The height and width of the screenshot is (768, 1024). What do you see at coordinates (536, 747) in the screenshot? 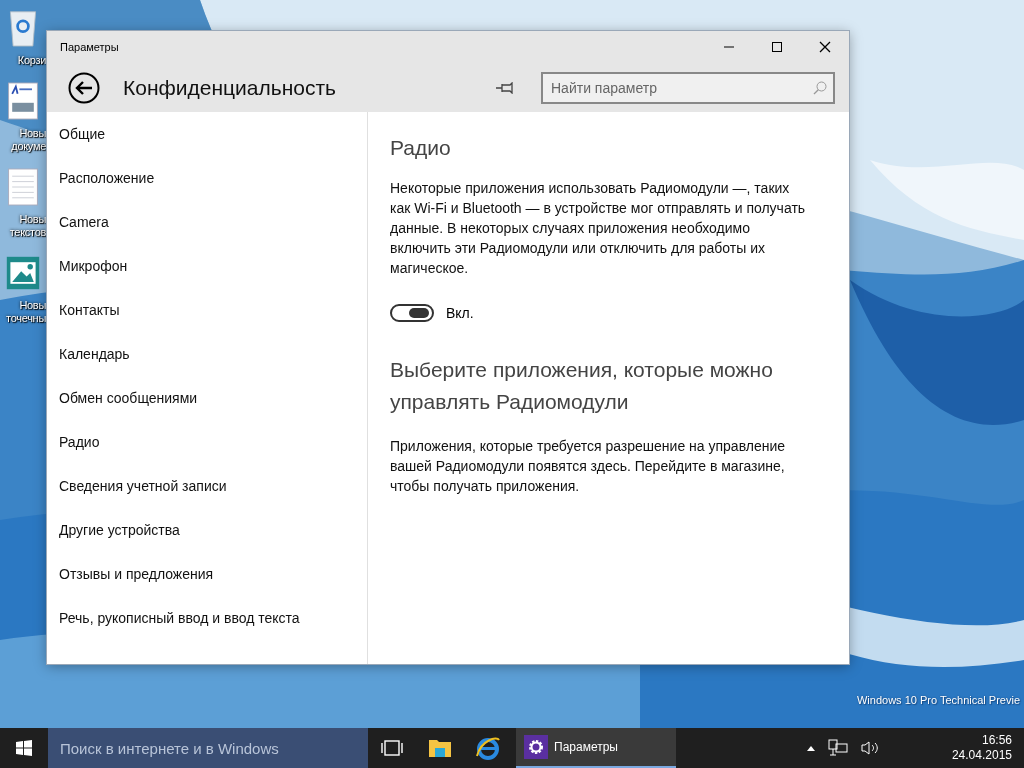
I see `gear-icon` at bounding box center [536, 747].